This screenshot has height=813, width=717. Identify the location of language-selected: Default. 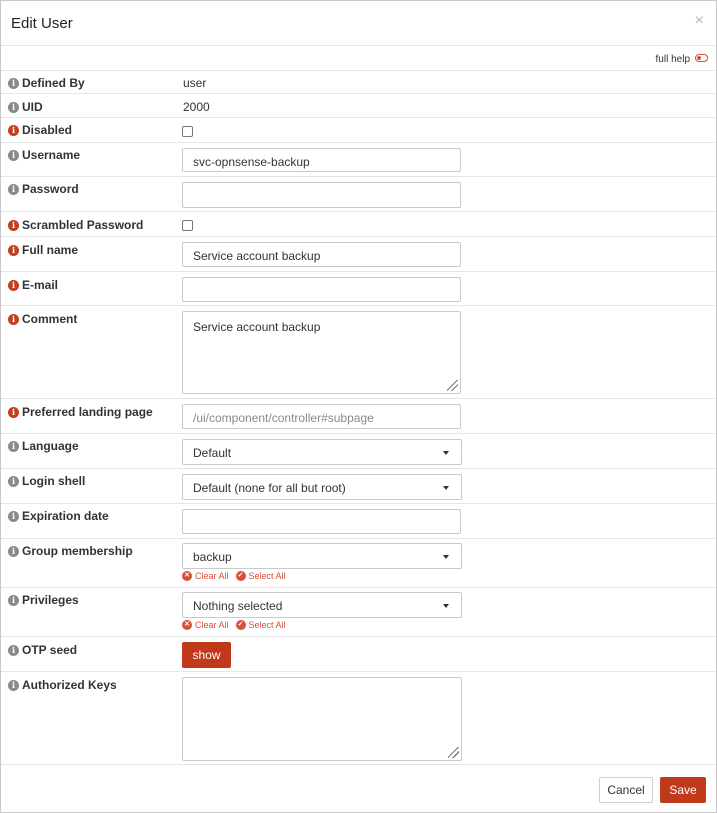
(212, 453).